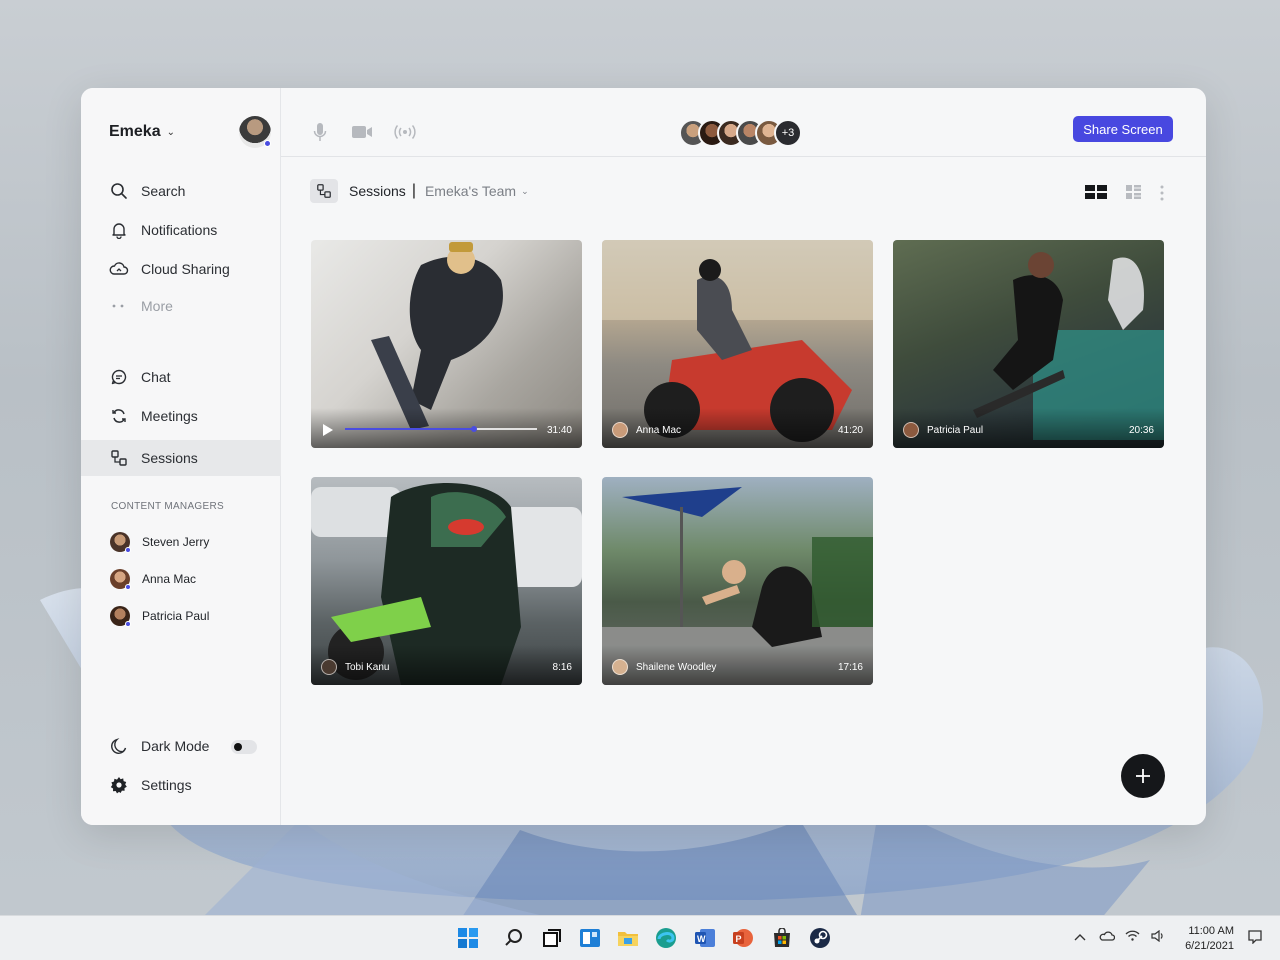  I want to click on add-session-button, so click(1143, 776).